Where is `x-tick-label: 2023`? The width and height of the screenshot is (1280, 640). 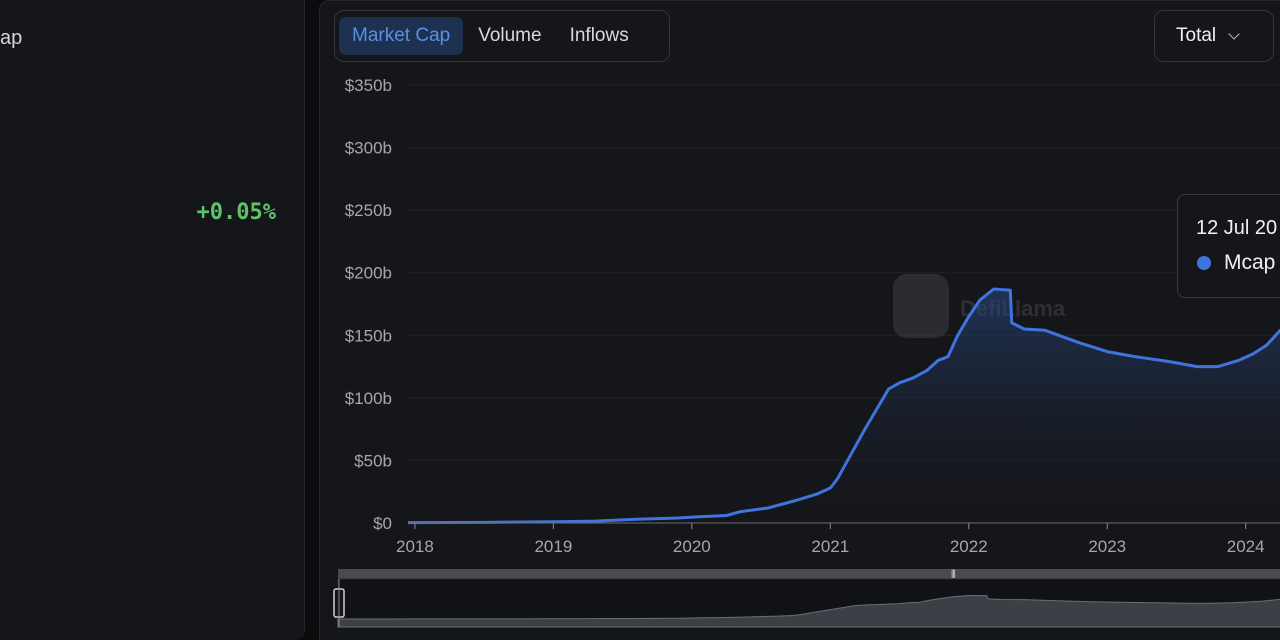 x-tick-label: 2023 is located at coordinates (1107, 546).